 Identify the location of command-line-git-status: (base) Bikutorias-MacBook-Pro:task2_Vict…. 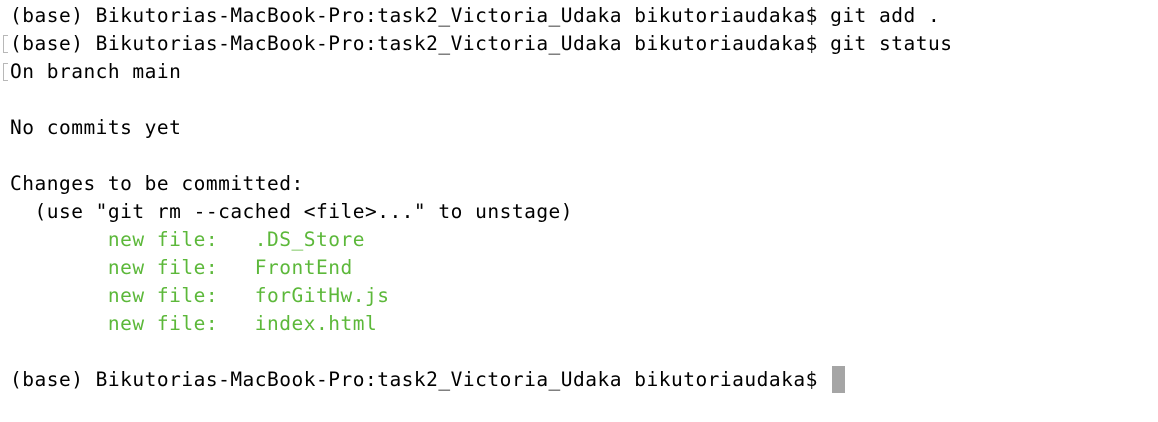
(481, 43).